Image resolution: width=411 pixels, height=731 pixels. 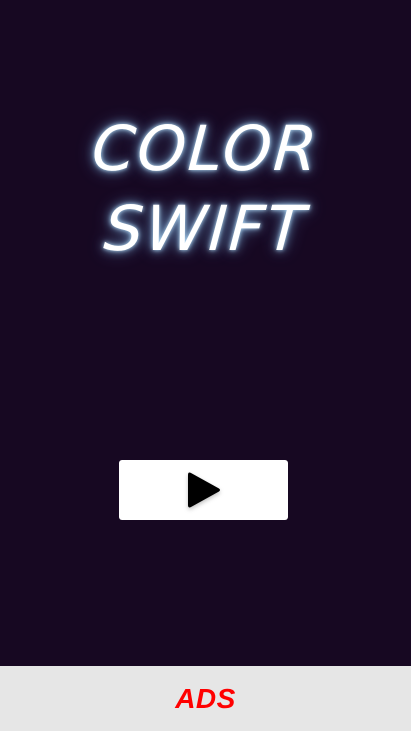 I want to click on ads-banner: ADS, so click(x=205, y=698).